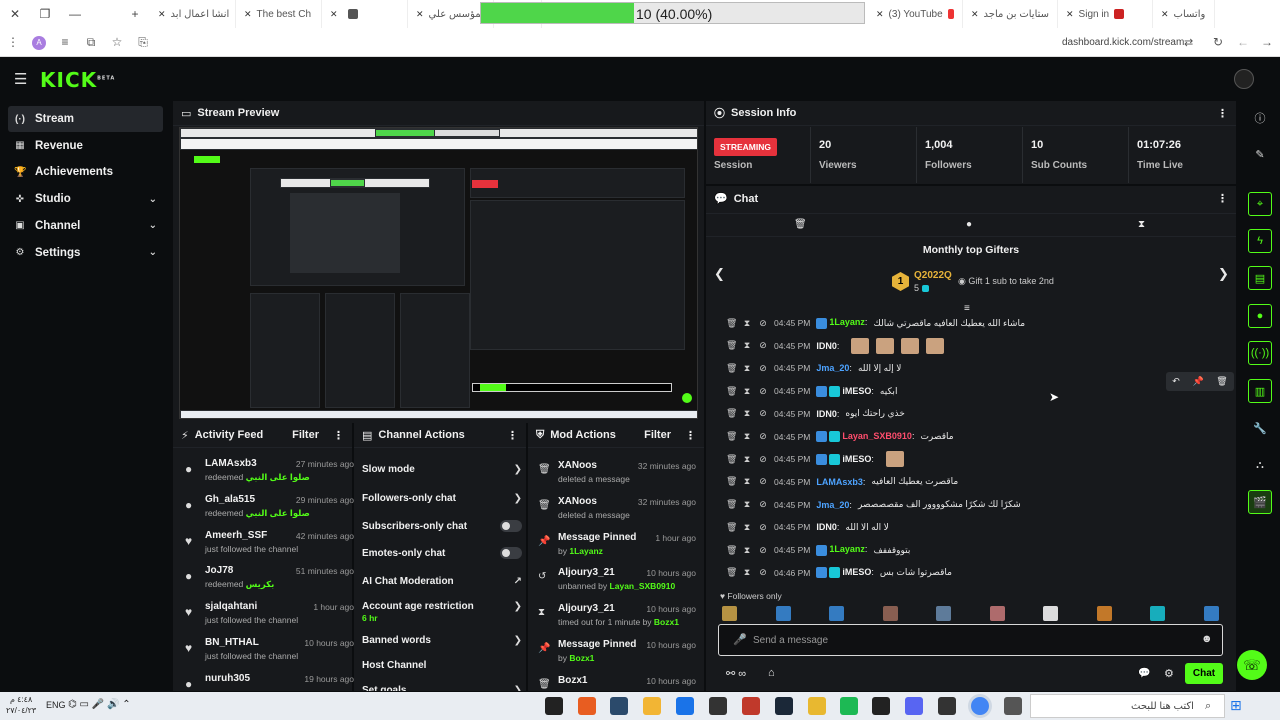  Describe the element at coordinates (442, 612) in the screenshot. I see `channel-action-account-age-restriction: Account age restriction 6 hr ❯` at that location.